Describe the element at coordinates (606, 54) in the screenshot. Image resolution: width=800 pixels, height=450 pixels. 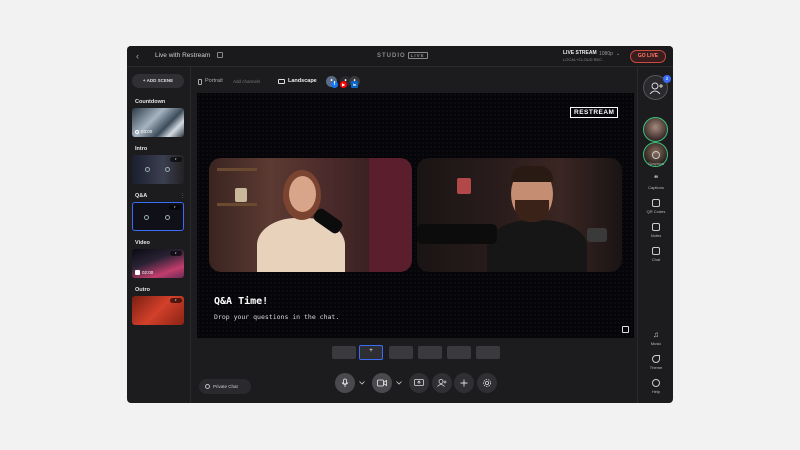
I see `quality-label: 1080p` at that location.